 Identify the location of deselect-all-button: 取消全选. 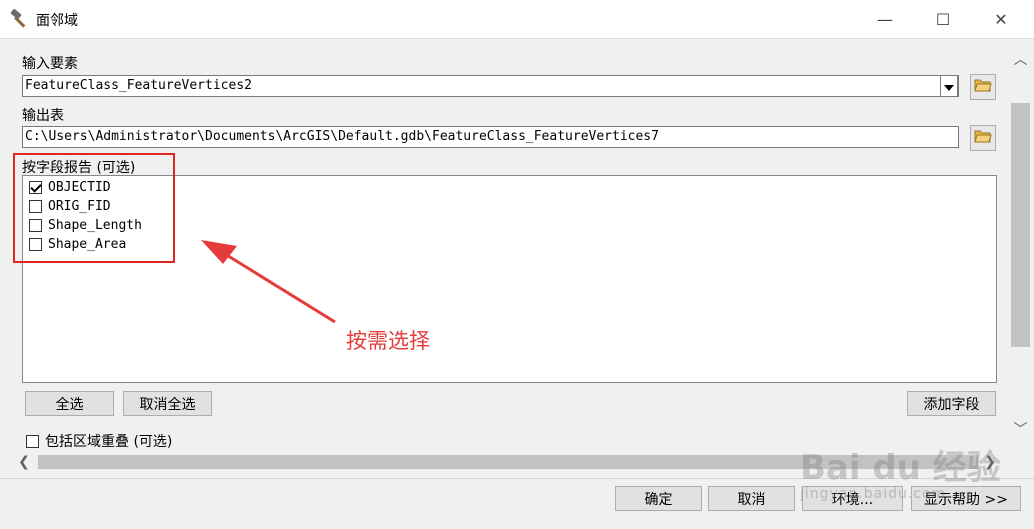
(167, 403).